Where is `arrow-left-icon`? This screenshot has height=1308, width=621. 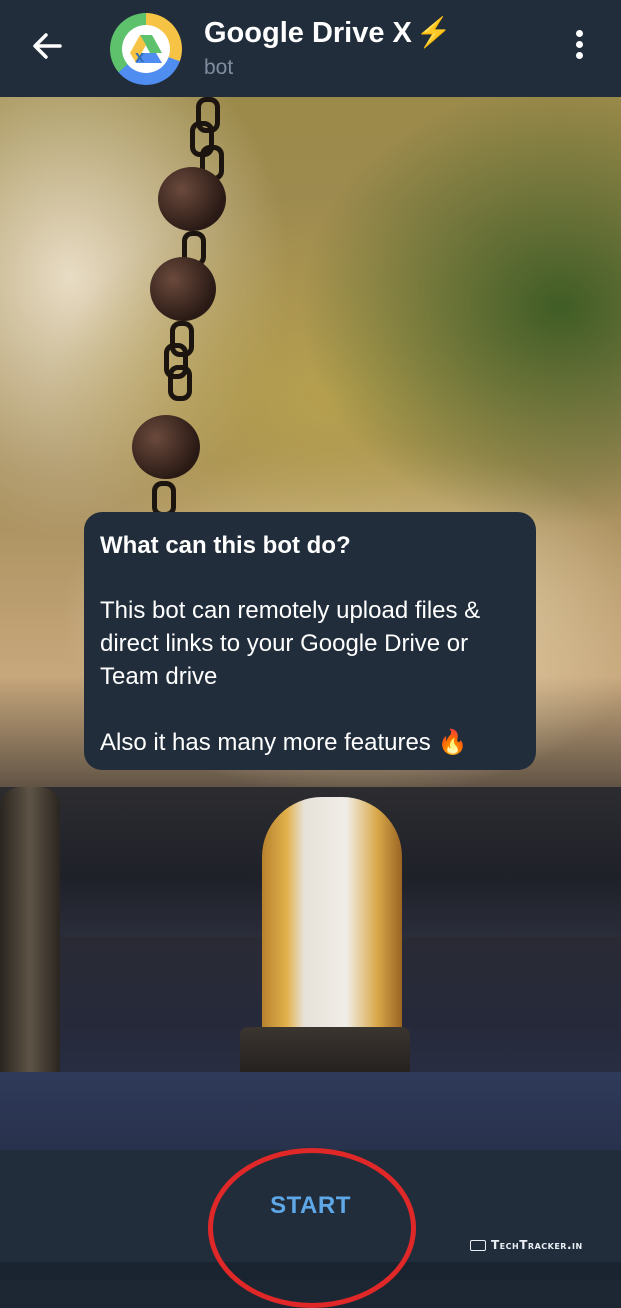 arrow-left-icon is located at coordinates (47, 46).